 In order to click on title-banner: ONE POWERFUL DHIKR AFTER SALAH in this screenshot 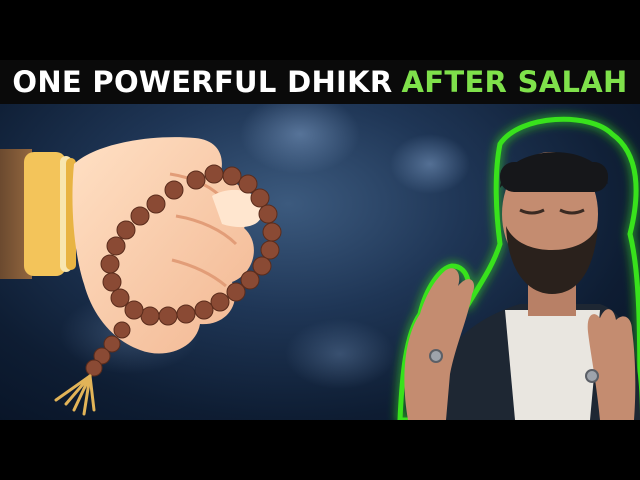, I will do `click(320, 82)`.